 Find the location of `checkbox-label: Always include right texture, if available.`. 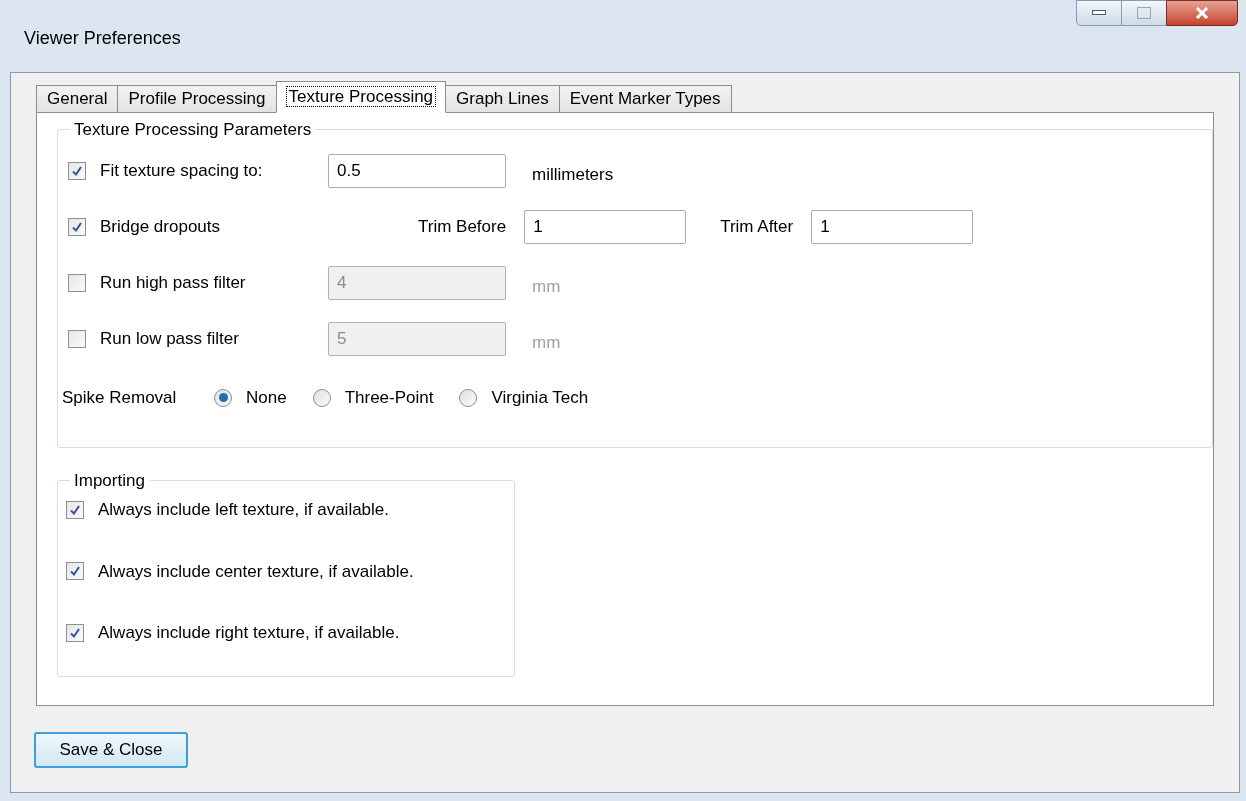

checkbox-label: Always include right texture, if available. is located at coordinates (249, 633).